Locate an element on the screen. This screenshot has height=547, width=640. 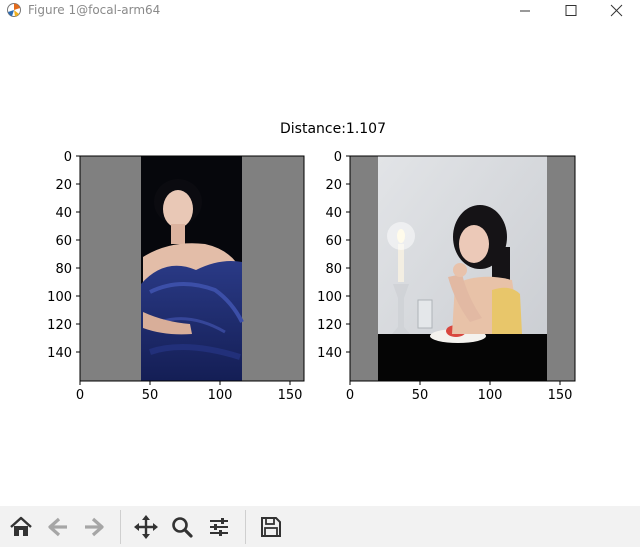
navigation-toolbar is located at coordinates (320, 526).